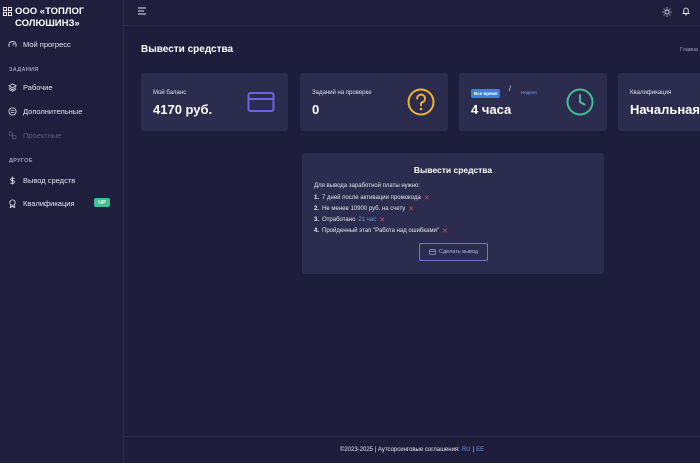 The width and height of the screenshot is (700, 463). I want to click on sidebar-item-label: Квалификация, so click(49, 203).